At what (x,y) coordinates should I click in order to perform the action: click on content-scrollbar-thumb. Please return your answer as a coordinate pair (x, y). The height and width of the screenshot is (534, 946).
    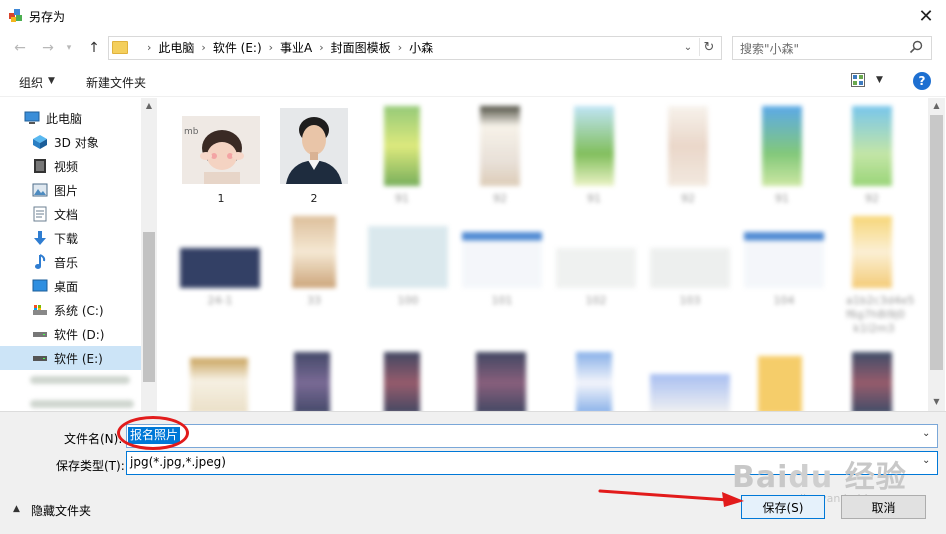
    Looking at the image, I should click on (936, 242).